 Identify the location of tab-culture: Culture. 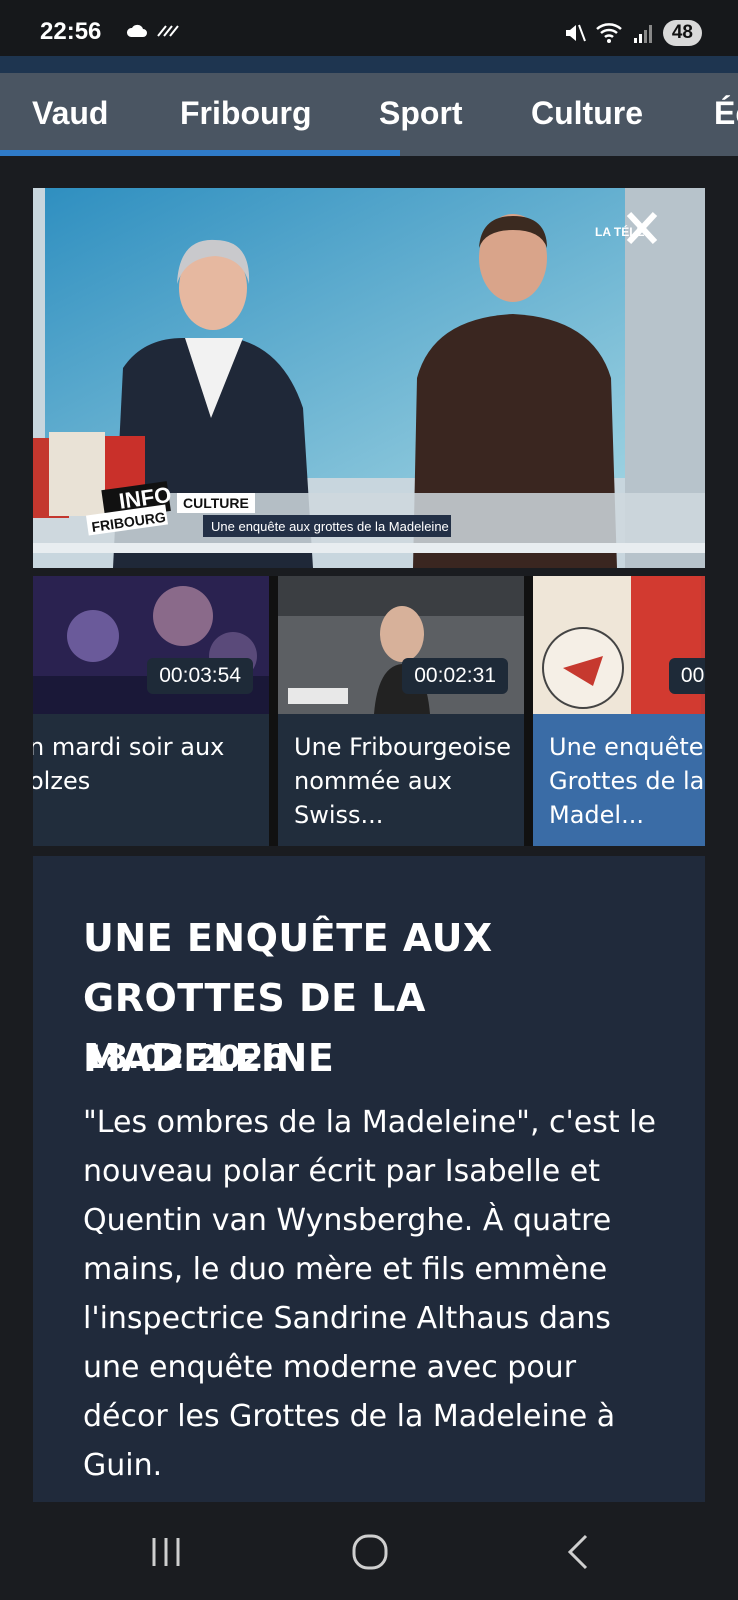
(587, 113).